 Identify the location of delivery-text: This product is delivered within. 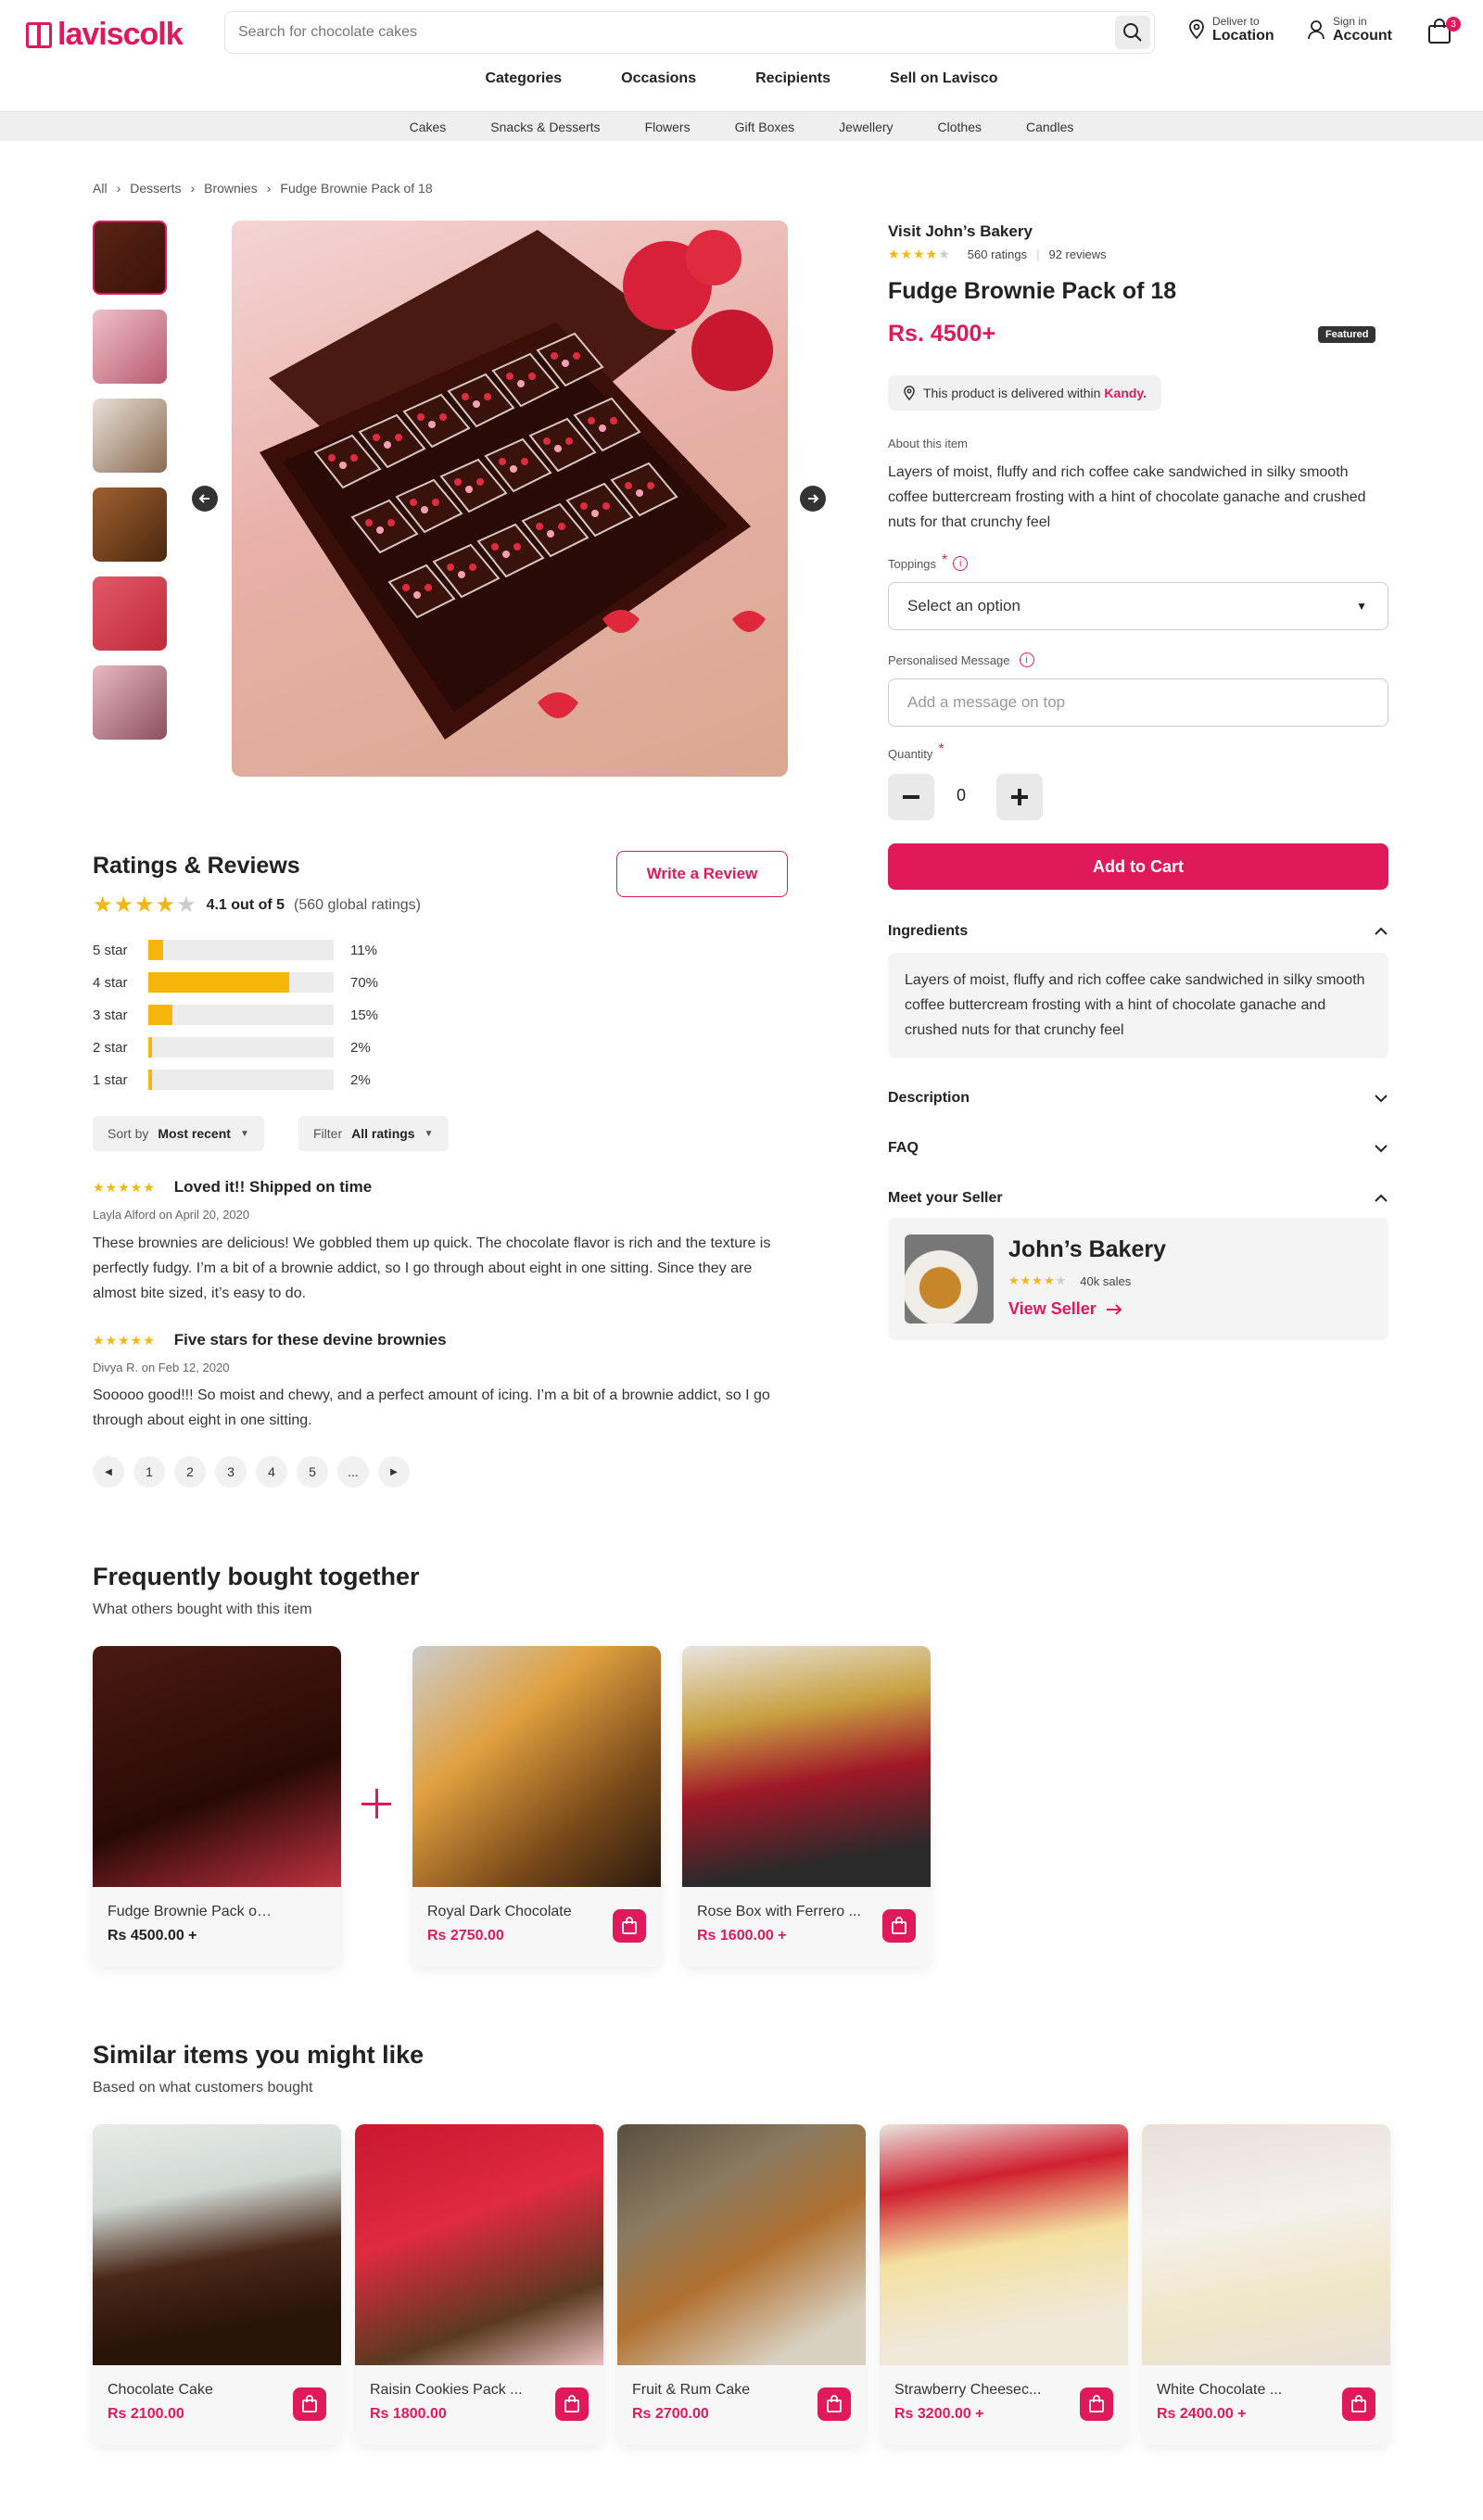
(1012, 393).